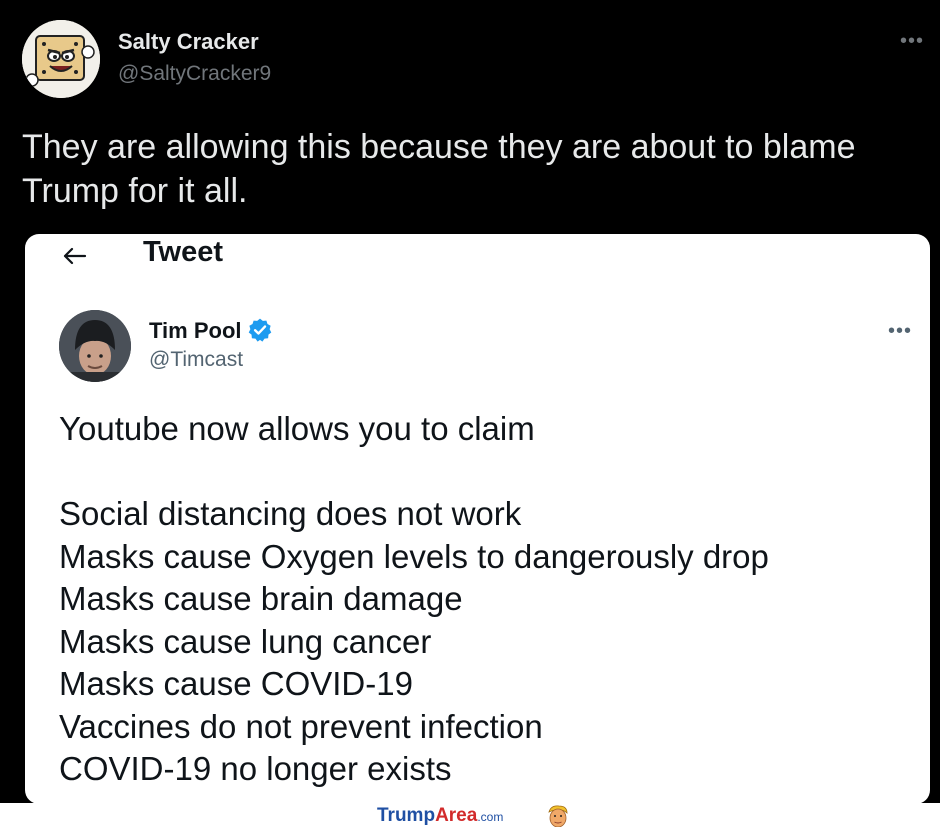 This screenshot has width=940, height=827. What do you see at coordinates (236, 683) in the screenshot?
I see `claim-line: Masks cause COVID-19` at bounding box center [236, 683].